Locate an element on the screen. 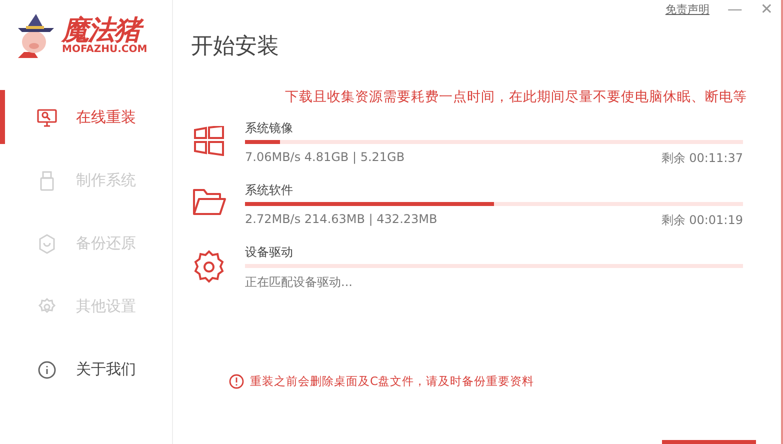 Image resolution: width=783 pixels, height=444 pixels. sidebar-item: 在线重装 is located at coordinates (86, 117).